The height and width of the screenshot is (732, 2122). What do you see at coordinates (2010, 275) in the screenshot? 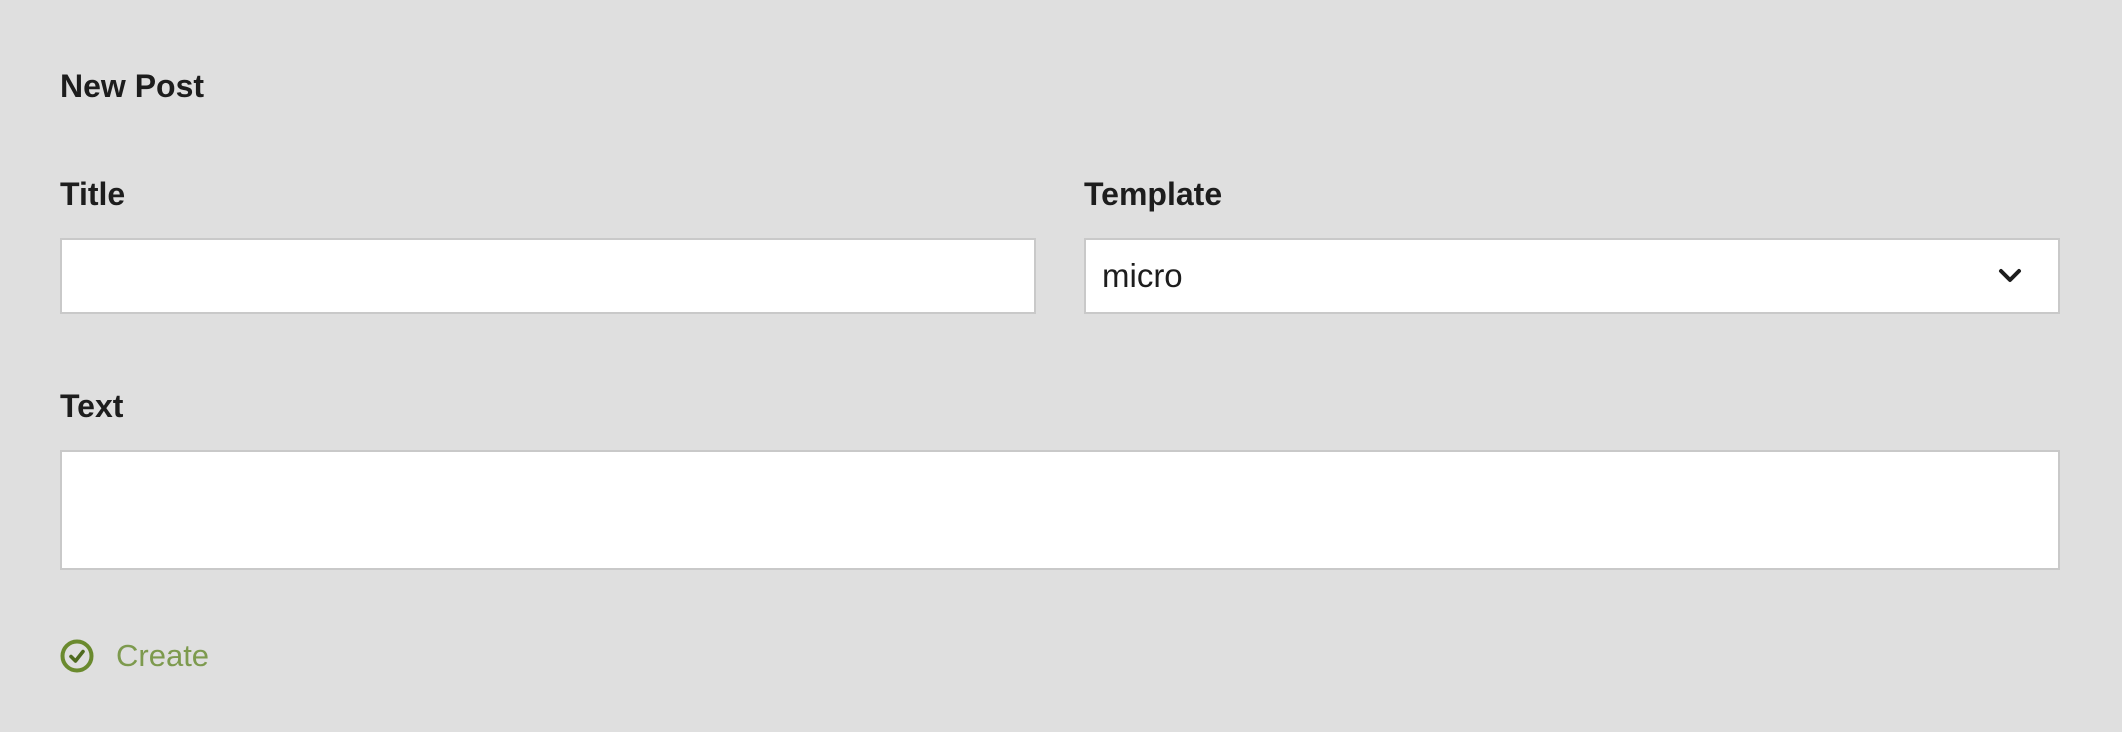
I see `chevron-down-icon` at bounding box center [2010, 275].